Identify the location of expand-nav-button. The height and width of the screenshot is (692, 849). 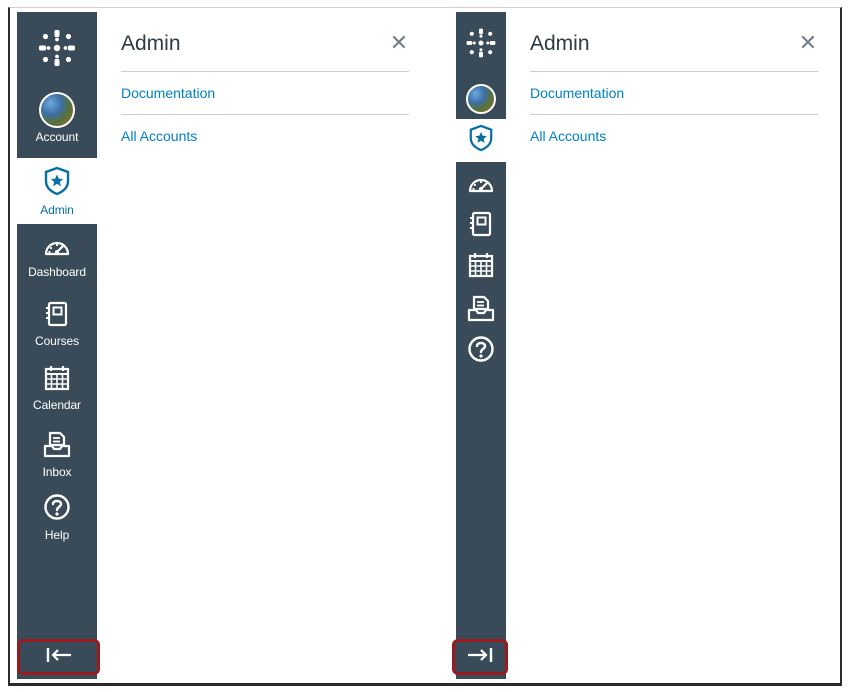
(480, 657).